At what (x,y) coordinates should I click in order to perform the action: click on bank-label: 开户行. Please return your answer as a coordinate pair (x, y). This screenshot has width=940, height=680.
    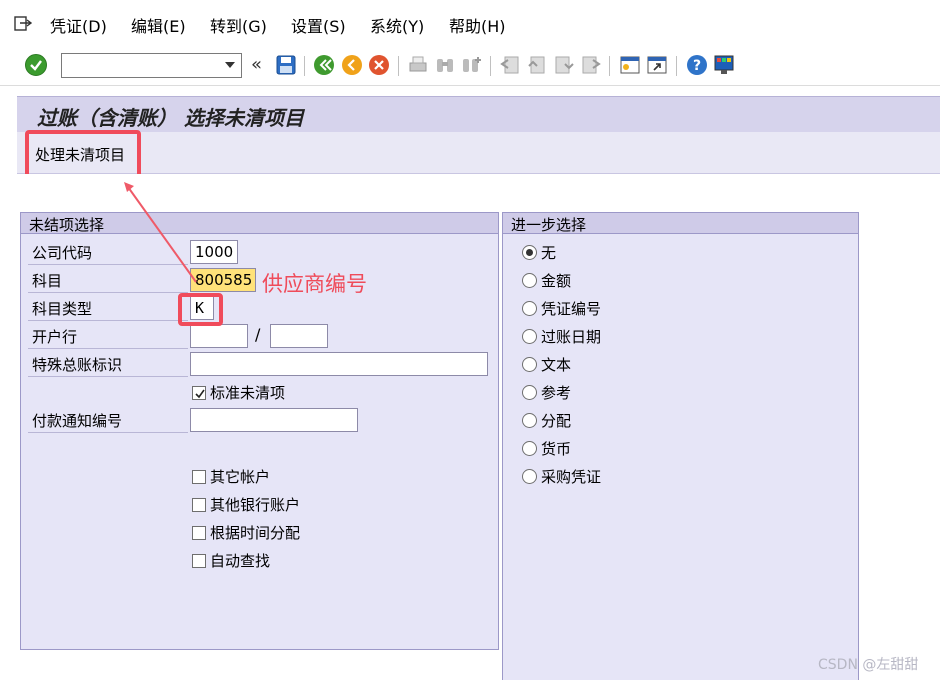
    Looking at the image, I should click on (55, 337).